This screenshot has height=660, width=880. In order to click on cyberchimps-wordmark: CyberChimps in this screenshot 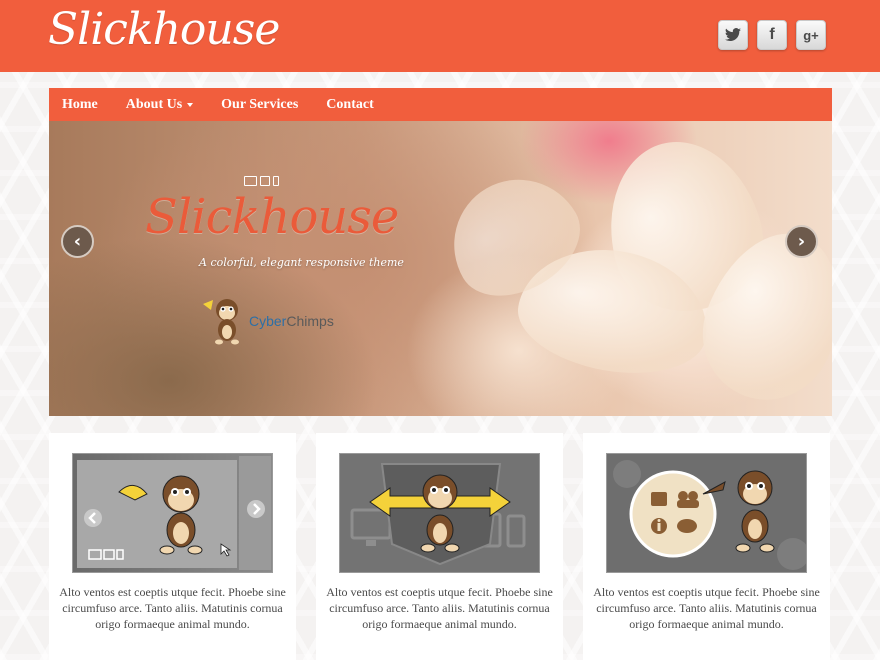, I will do `click(291, 321)`.